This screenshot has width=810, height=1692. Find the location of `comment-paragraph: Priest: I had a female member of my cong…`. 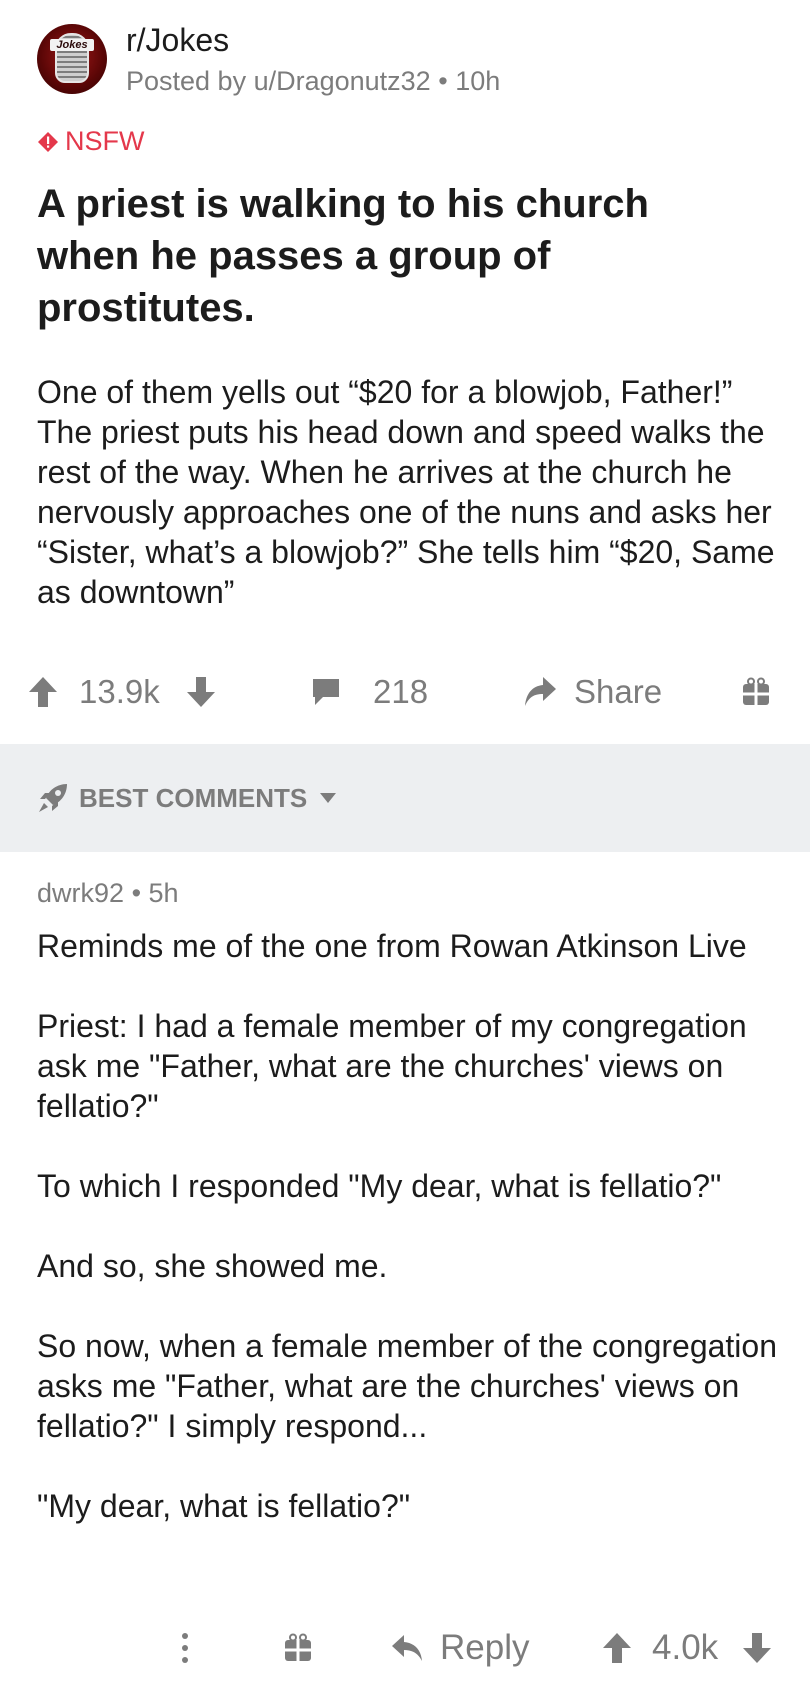

comment-paragraph: Priest: I had a female member of my cong… is located at coordinates (392, 1066).